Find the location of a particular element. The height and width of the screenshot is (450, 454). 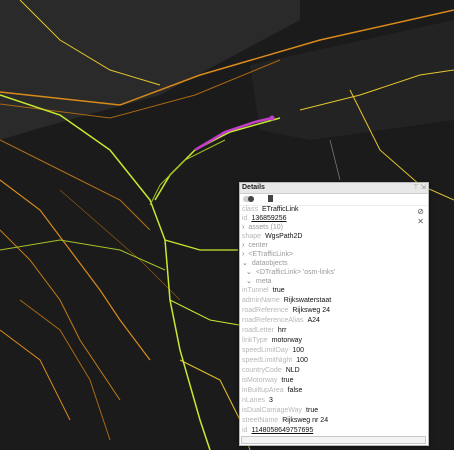

field-value: 3 is located at coordinates (270, 400).